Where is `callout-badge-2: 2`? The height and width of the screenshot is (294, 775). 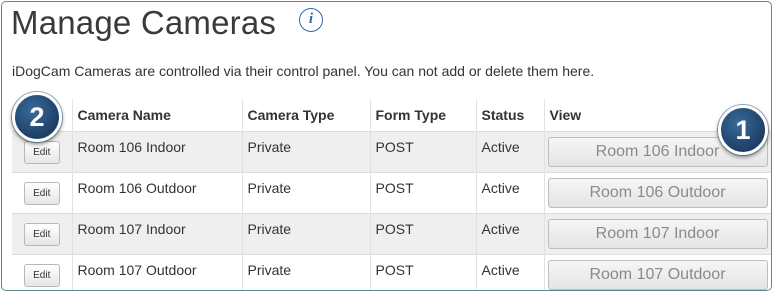 callout-badge-2: 2 is located at coordinates (37, 117).